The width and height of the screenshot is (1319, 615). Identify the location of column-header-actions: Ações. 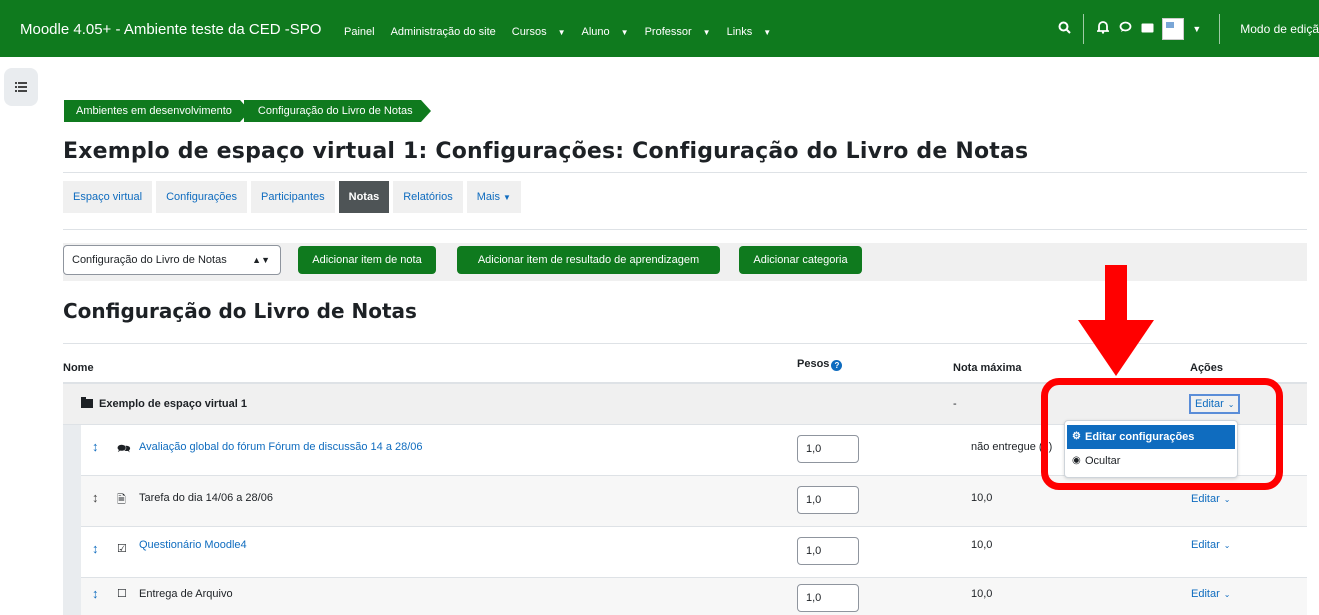
(1207, 368).